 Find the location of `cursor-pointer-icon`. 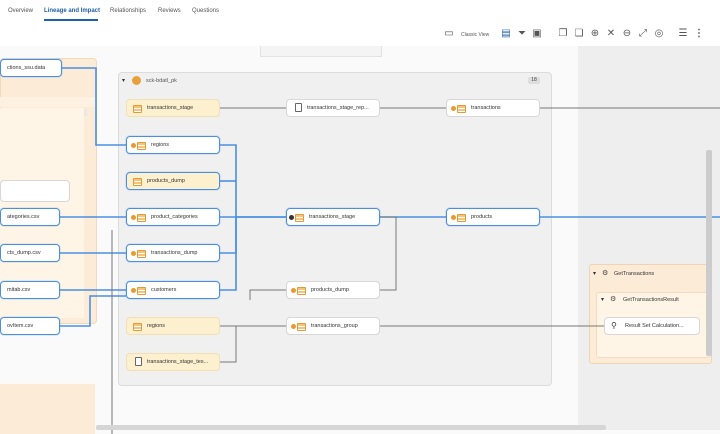

cursor-pointer-icon is located at coordinates (291, 217).